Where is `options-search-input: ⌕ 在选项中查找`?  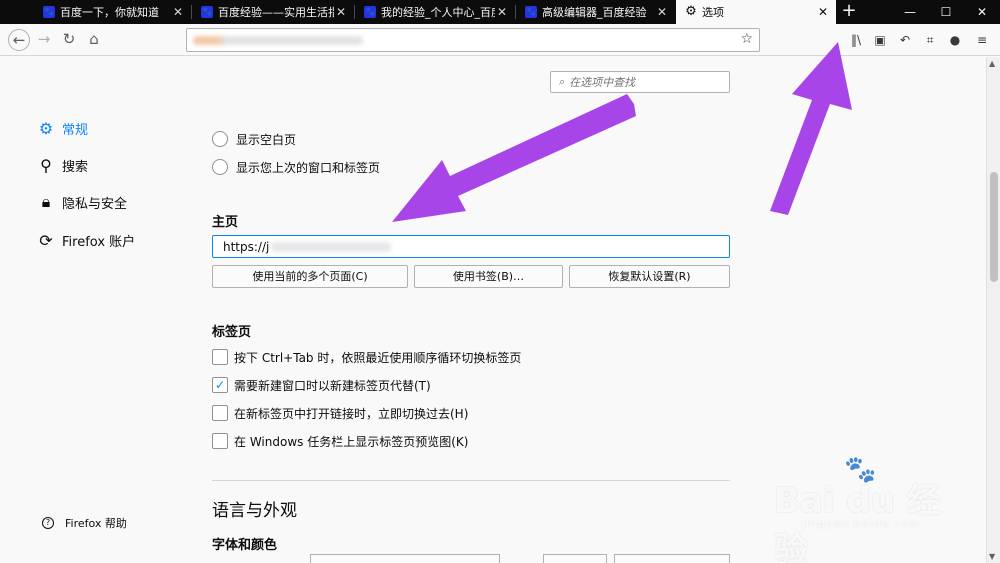 options-search-input: ⌕ 在选项中查找 is located at coordinates (640, 82).